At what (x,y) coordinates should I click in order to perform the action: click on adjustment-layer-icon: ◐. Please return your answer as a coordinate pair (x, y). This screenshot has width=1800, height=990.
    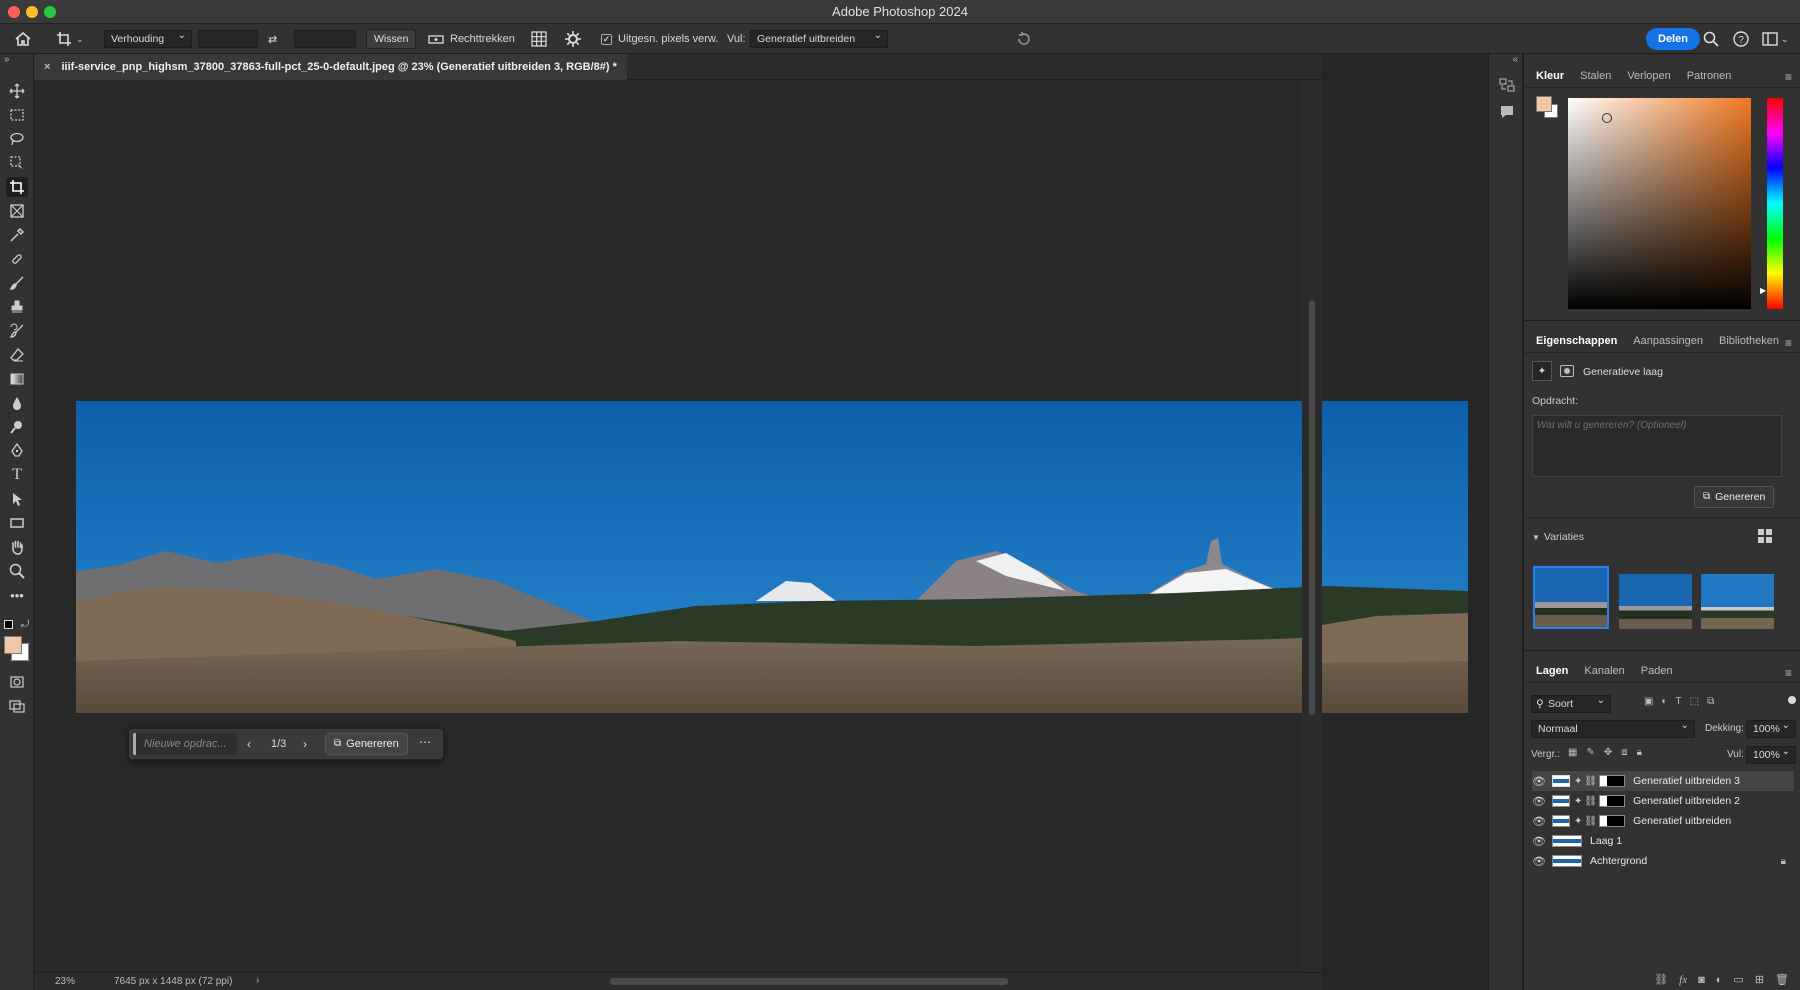
    Looking at the image, I should click on (1719, 980).